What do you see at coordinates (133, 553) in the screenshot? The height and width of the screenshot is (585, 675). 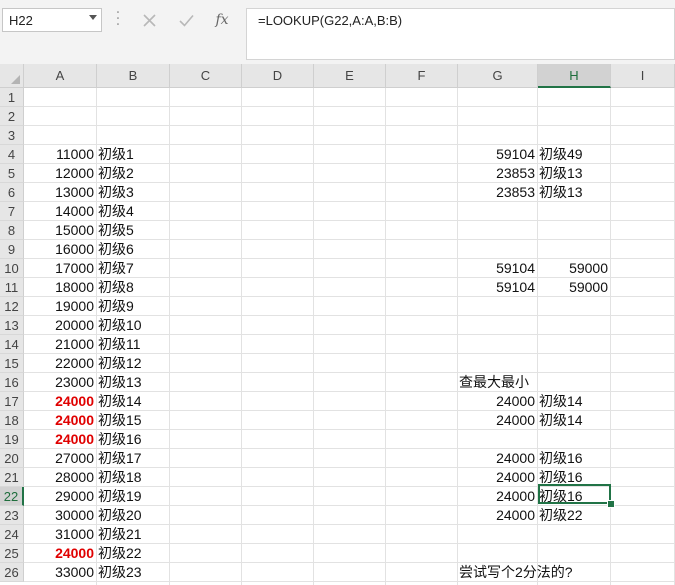 I see `cell-b25: 初级22` at bounding box center [133, 553].